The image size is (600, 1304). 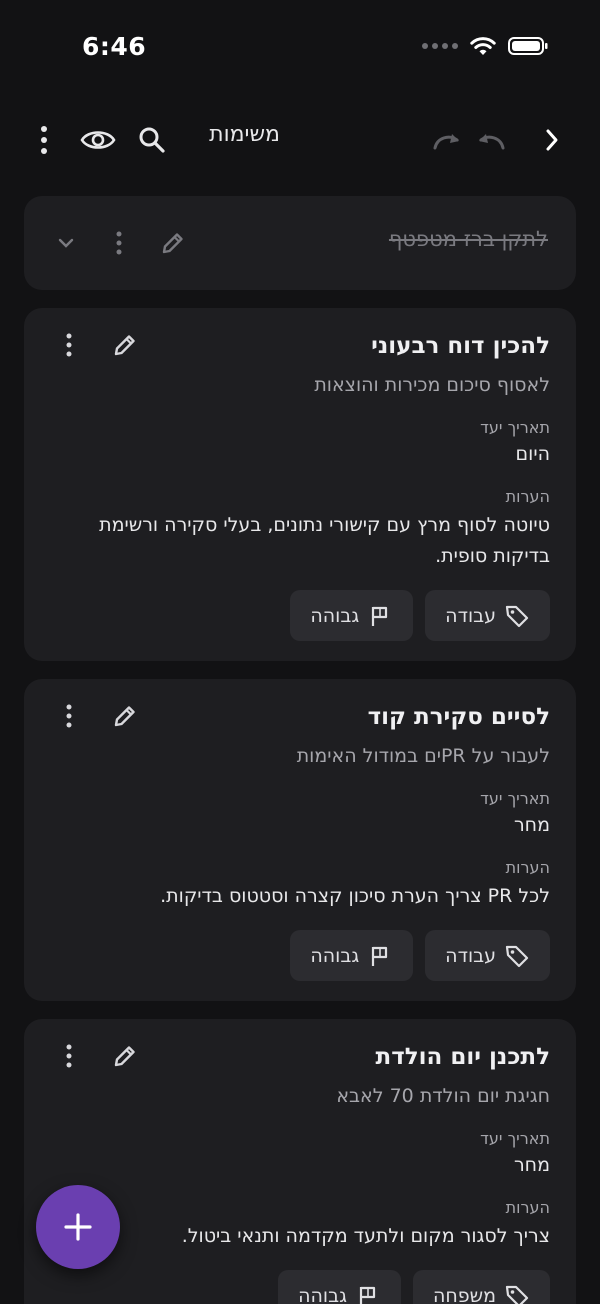 I want to click on undo-icon, so click(x=492, y=142).